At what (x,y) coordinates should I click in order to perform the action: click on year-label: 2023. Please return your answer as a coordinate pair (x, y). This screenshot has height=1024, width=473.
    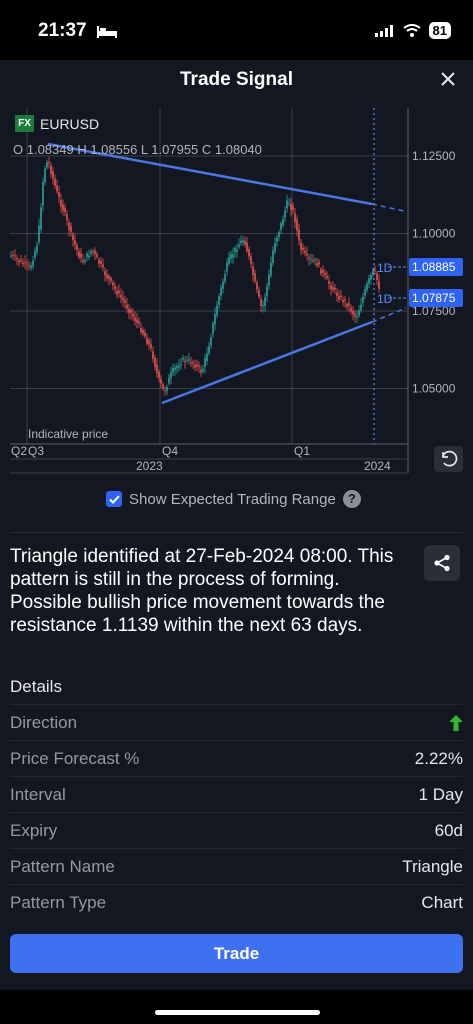
    Looking at the image, I should click on (149, 466).